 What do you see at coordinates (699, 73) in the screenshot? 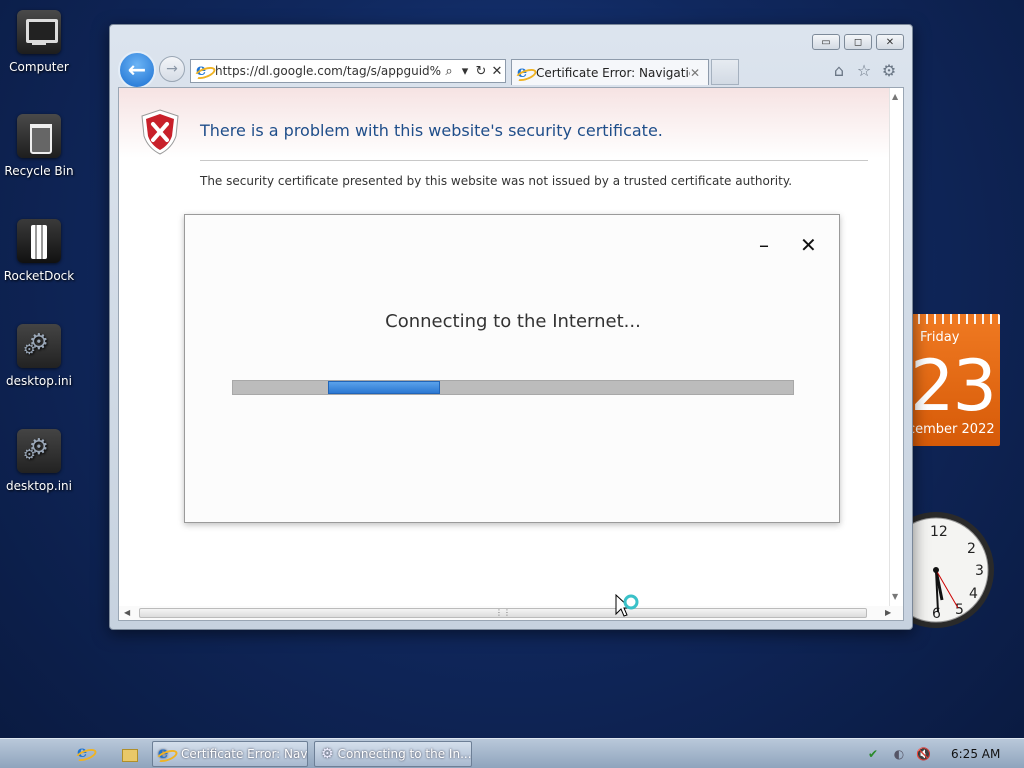
I see `tab-close-icon: ✕` at bounding box center [699, 73].